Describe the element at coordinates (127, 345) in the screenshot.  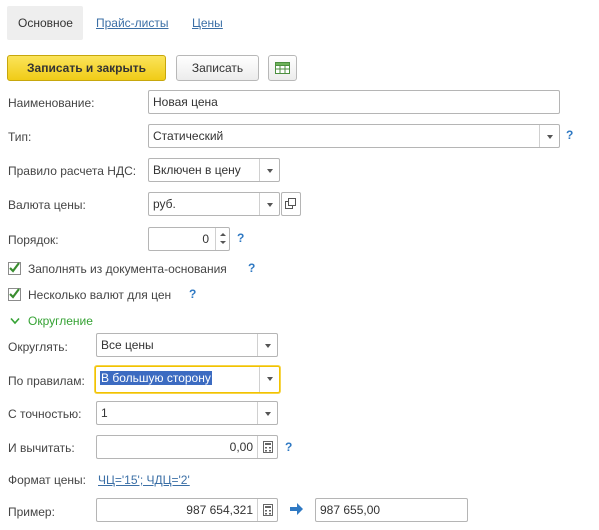
I see `round-value: Все цены` at that location.